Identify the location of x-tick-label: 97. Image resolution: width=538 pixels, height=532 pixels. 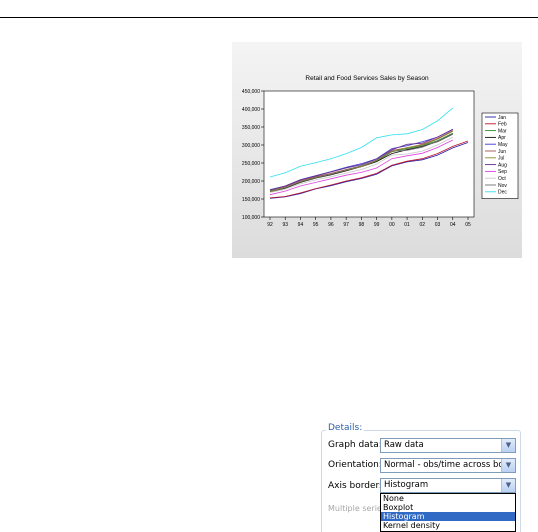
(346, 225).